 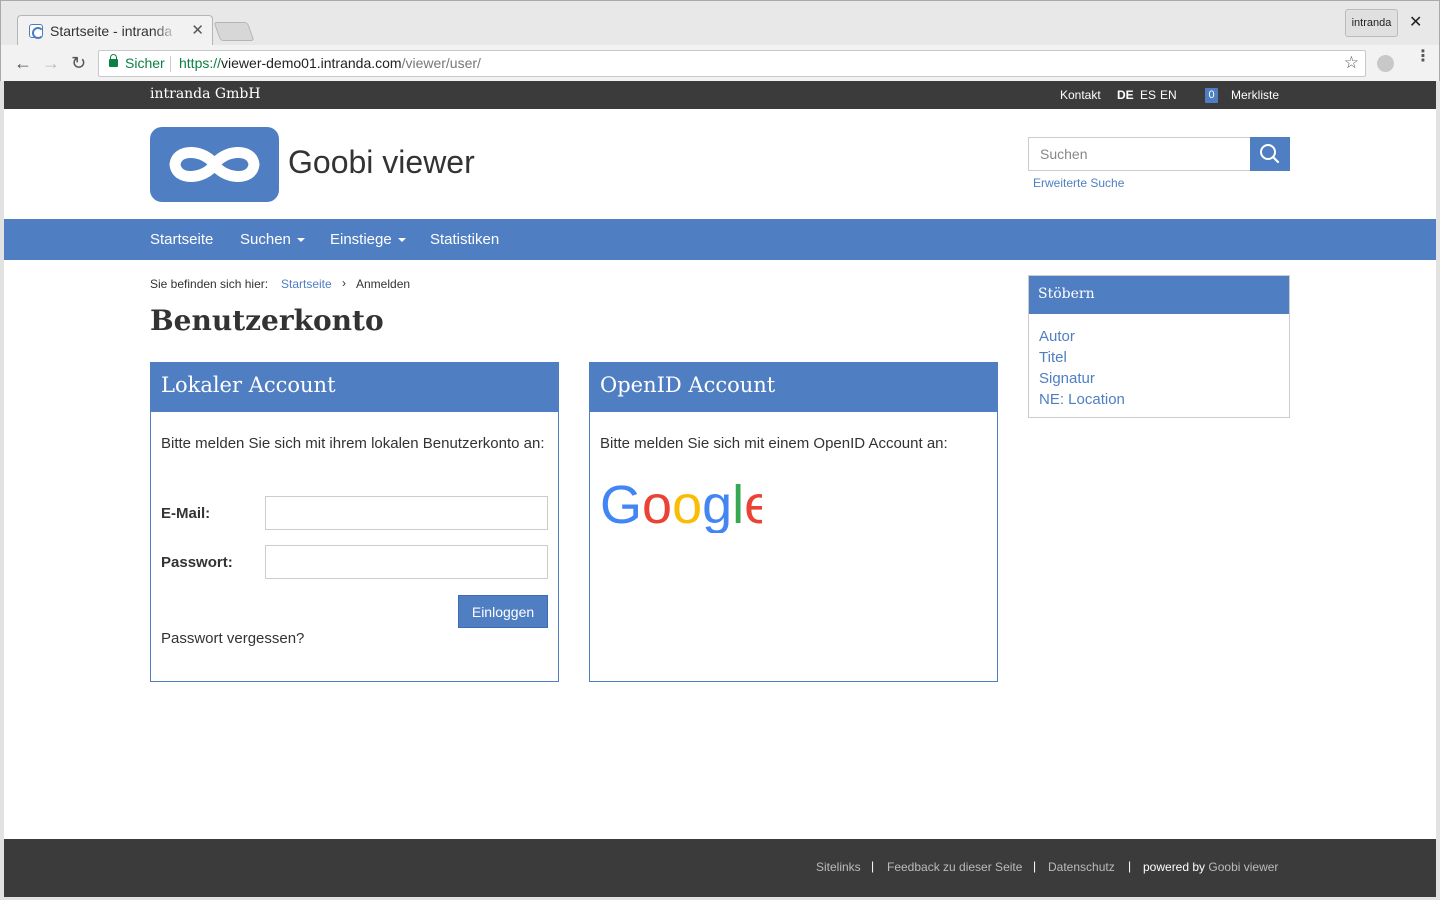 I want to click on url-scheme: https://, so click(x=200, y=63).